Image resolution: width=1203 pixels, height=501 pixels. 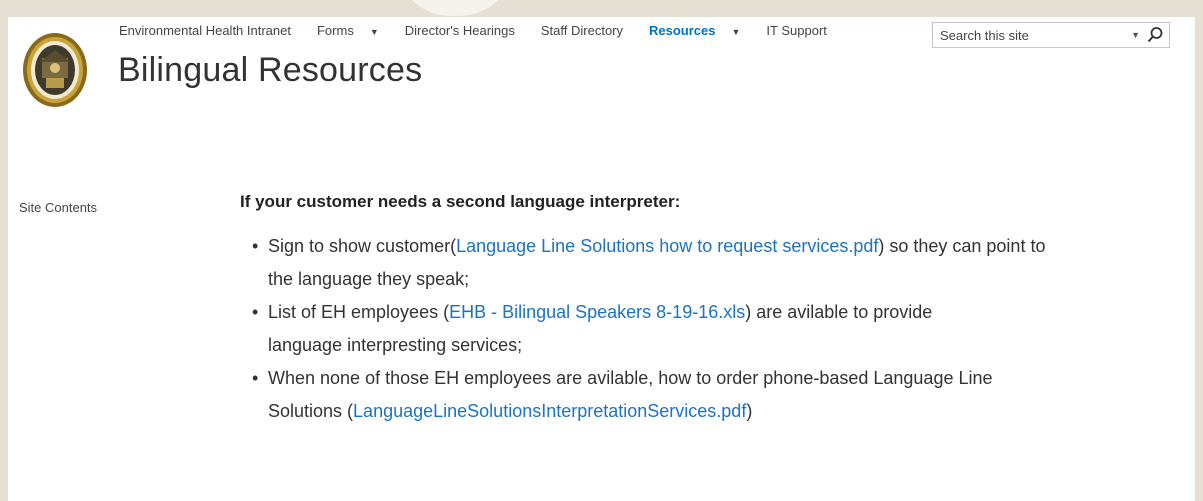 I want to click on site-contents-link: Site Contents, so click(x=58, y=207).